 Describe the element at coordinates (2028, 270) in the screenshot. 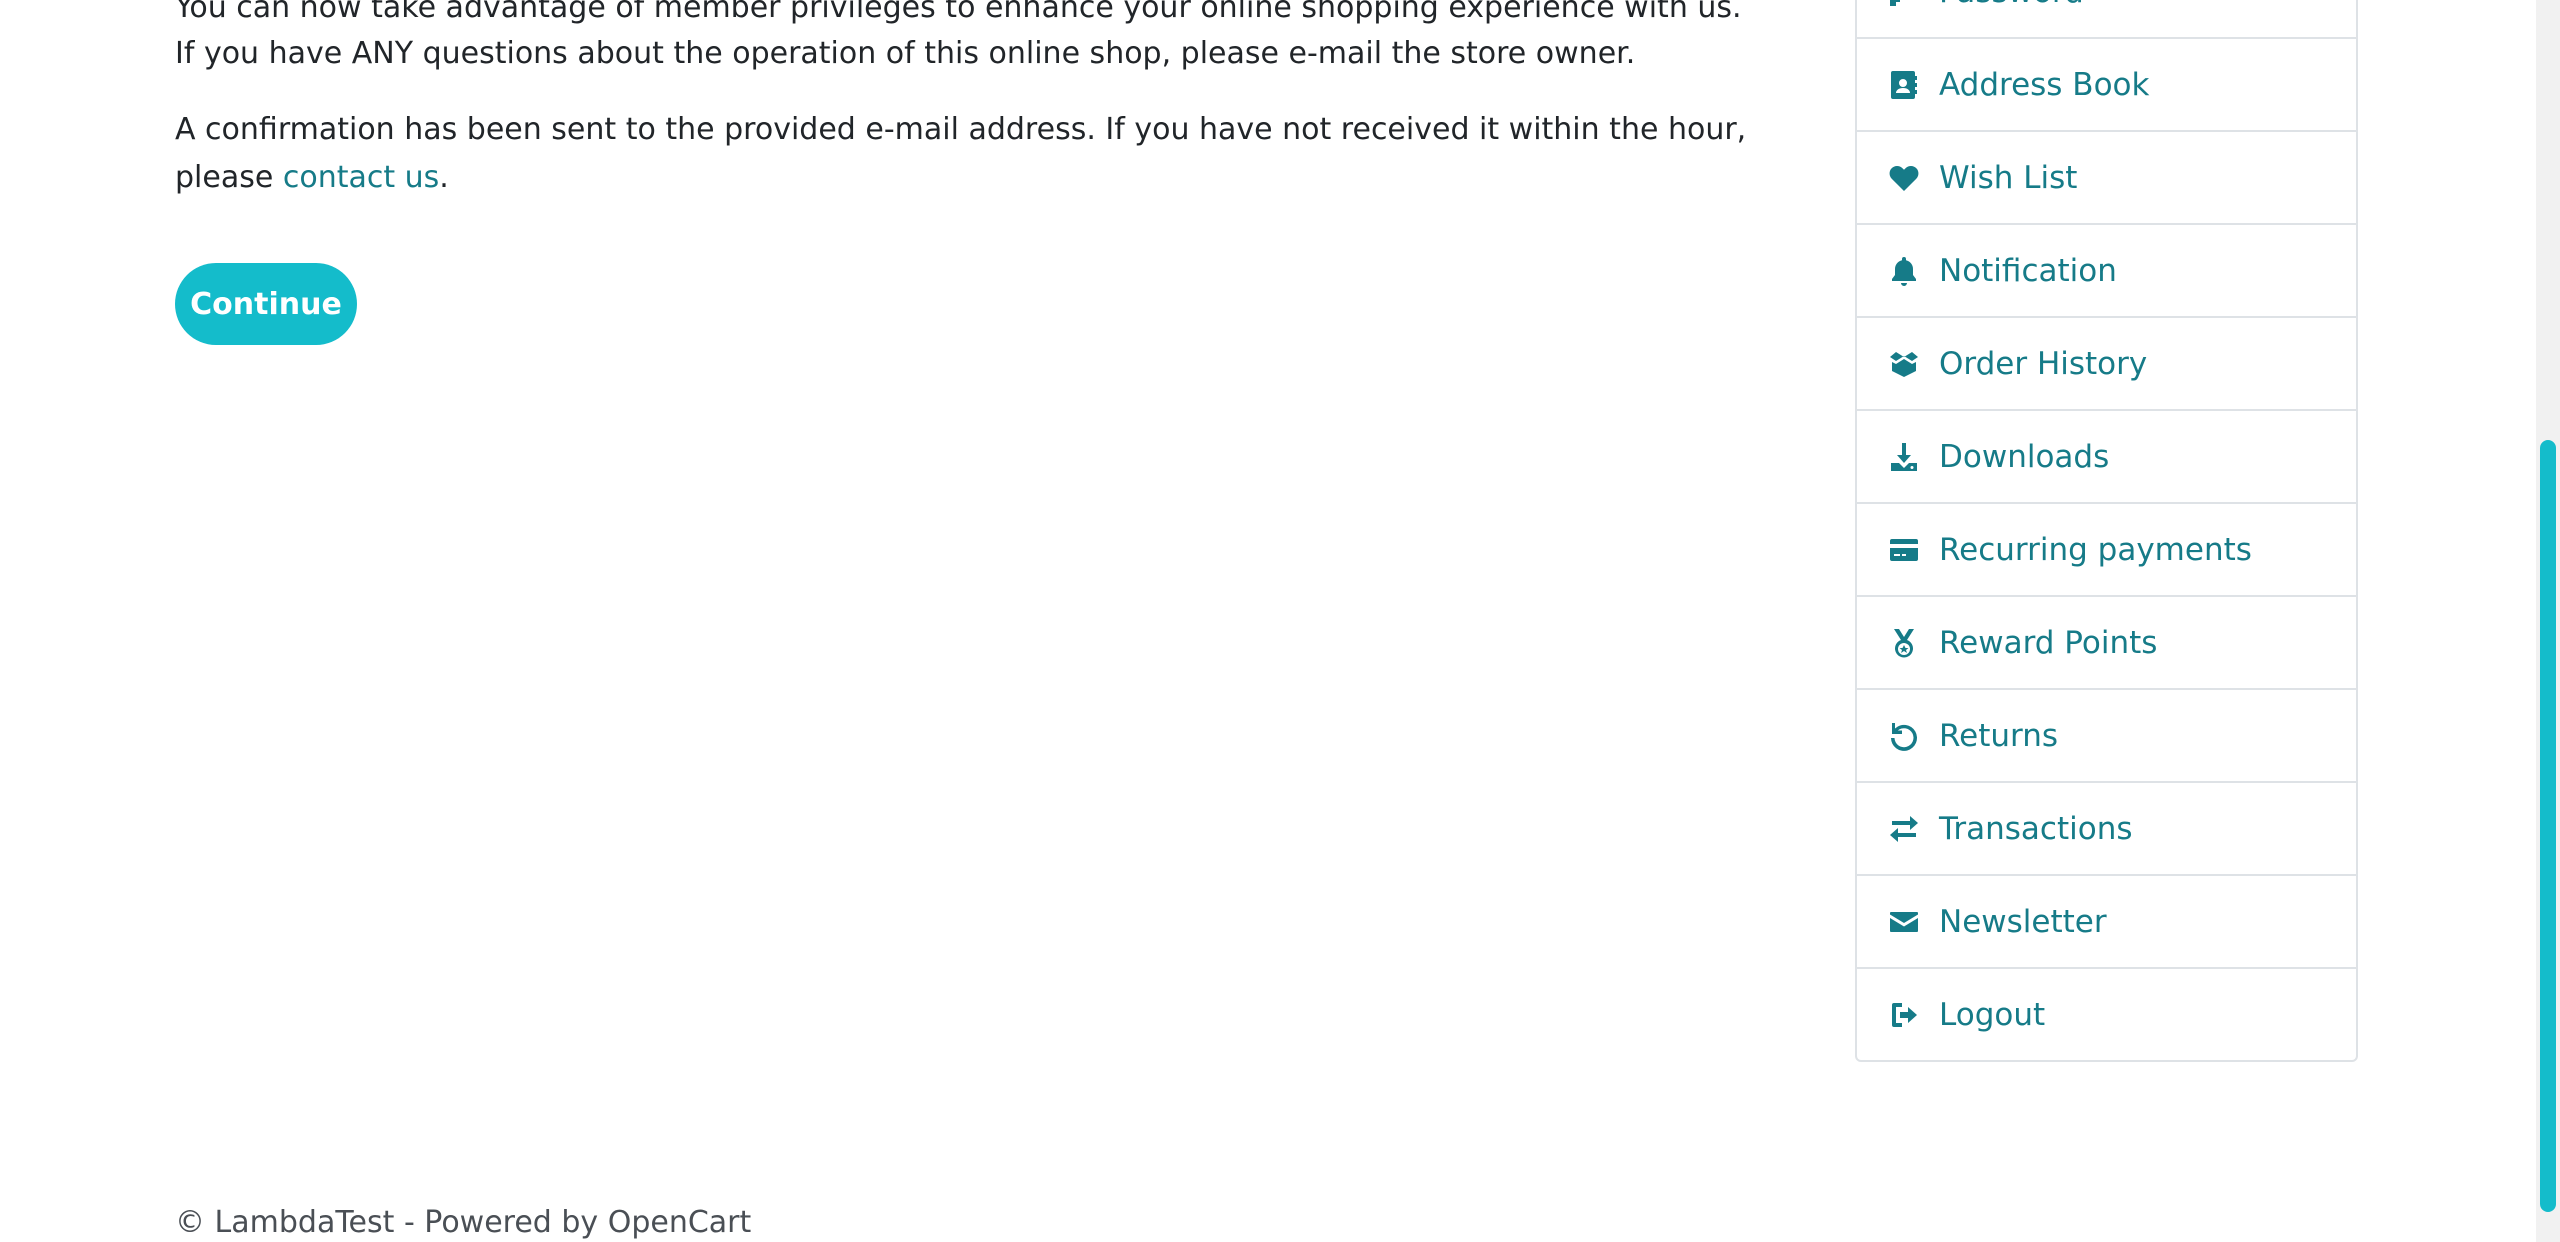

I see `sidebar-item-label: Notification` at that location.